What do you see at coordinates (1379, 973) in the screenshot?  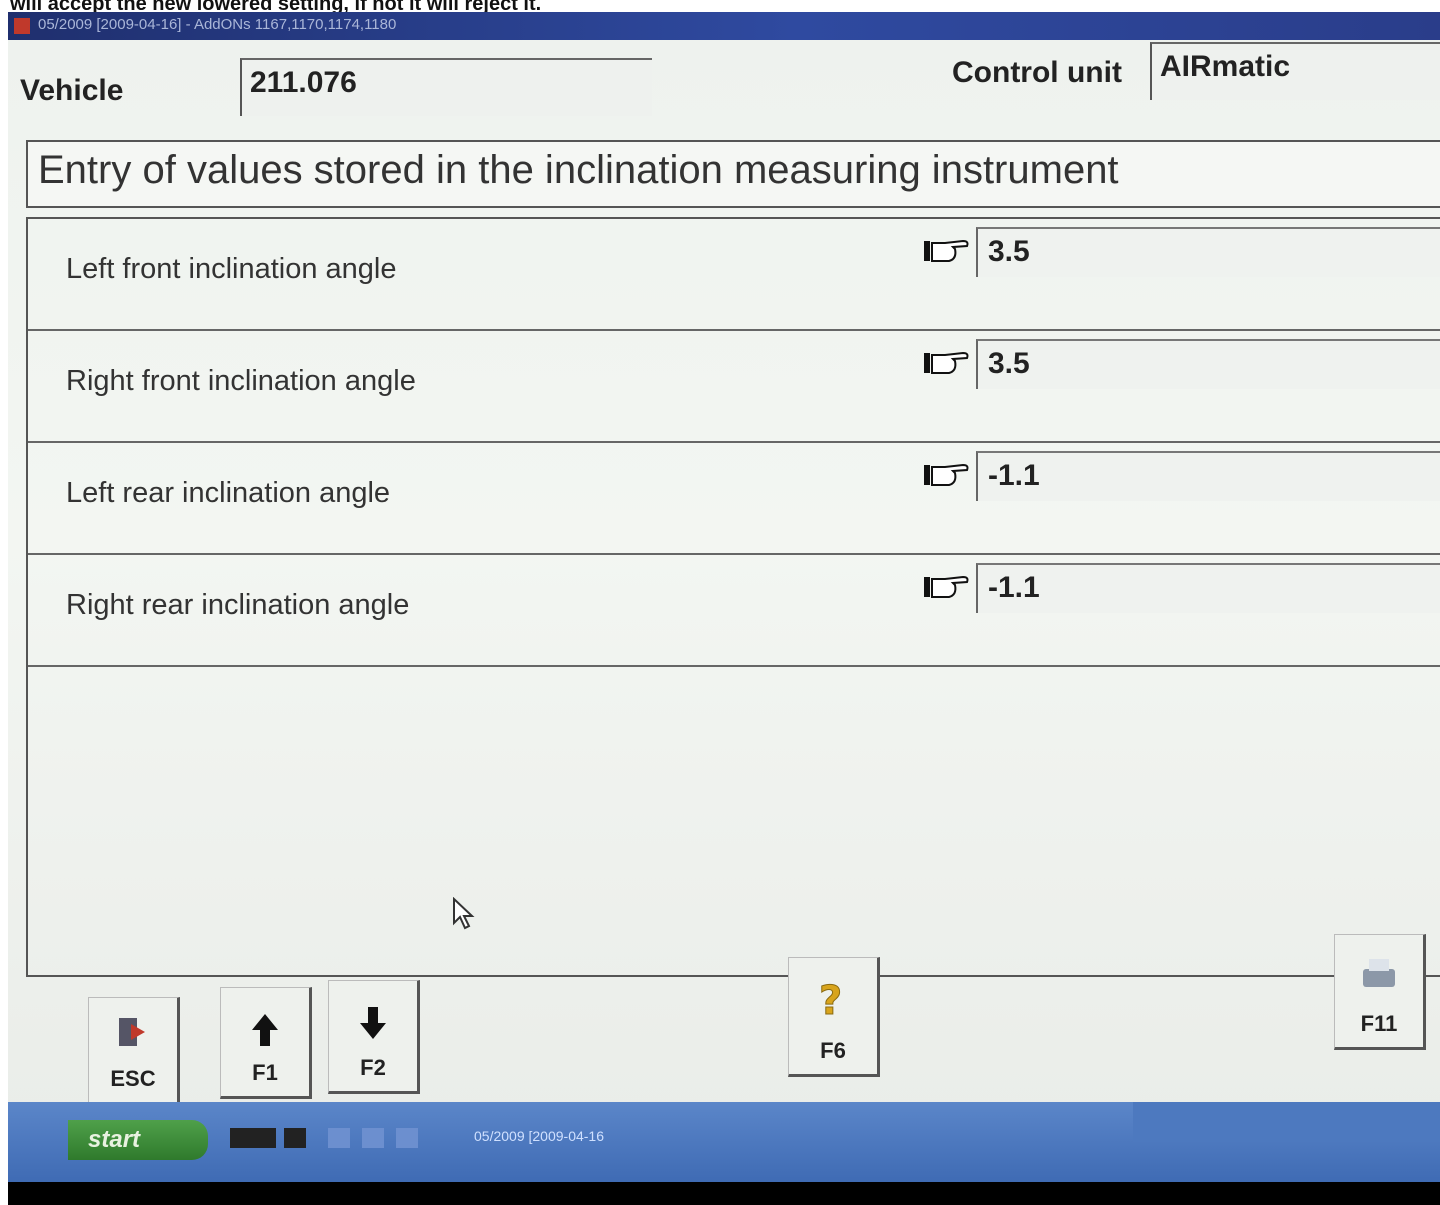 I see `printer-icon` at bounding box center [1379, 973].